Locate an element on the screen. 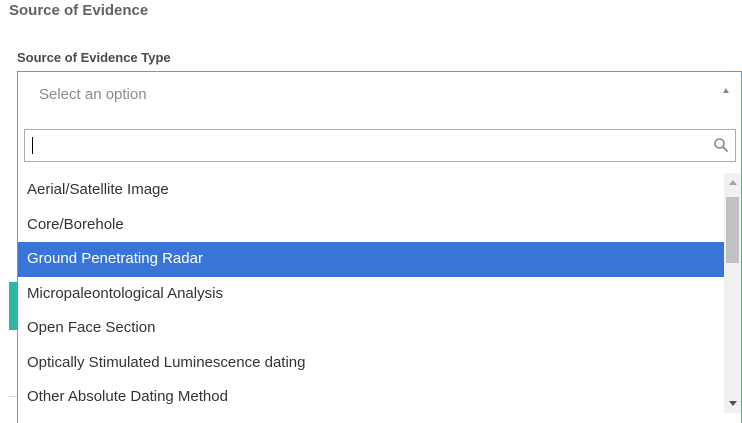 This screenshot has height=423, width=742. option-core-borehole: Core/Borehole is located at coordinates (371, 225).